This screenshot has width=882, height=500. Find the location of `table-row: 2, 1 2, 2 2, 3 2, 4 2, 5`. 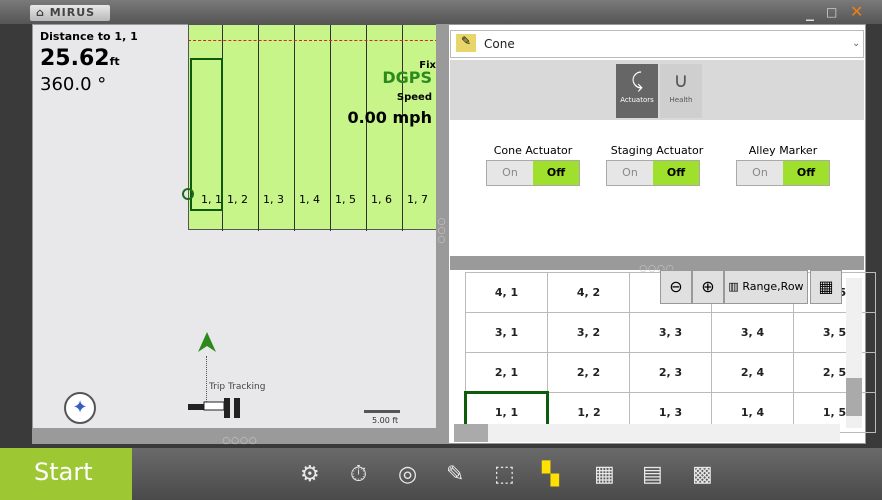

table-row: 2, 1 2, 2 2, 3 2, 4 2, 5 is located at coordinates (670, 372).